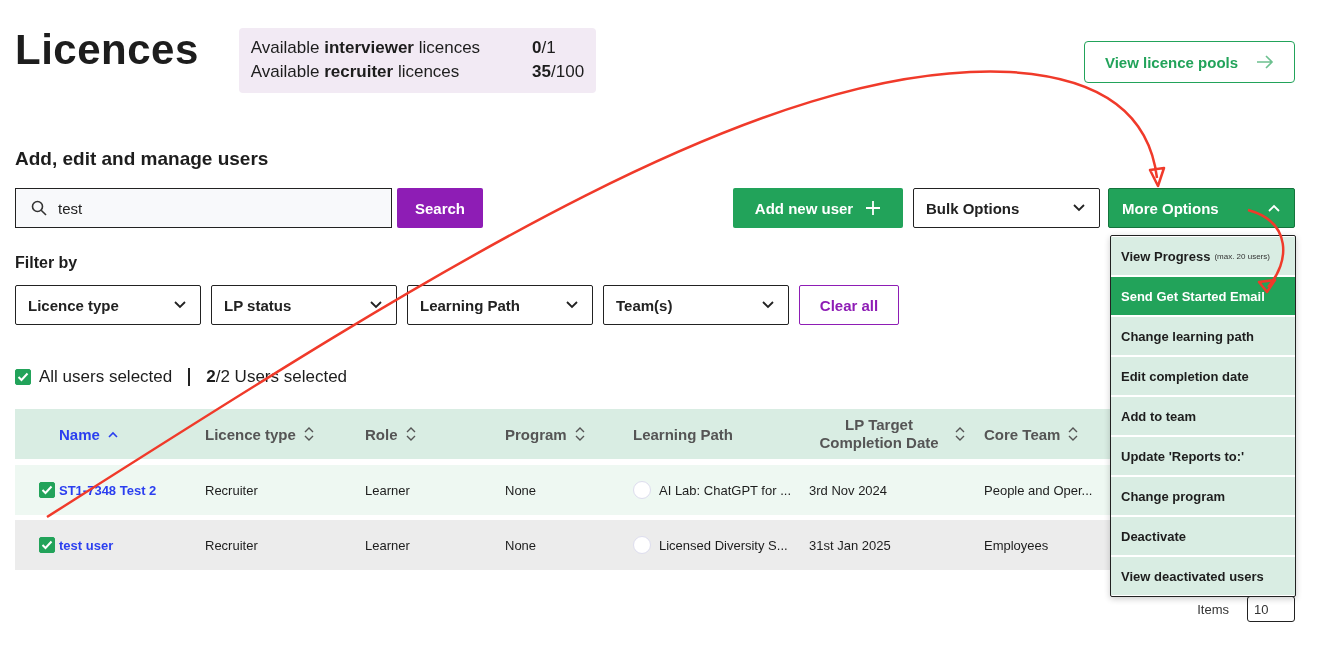 This screenshot has width=1318, height=651. What do you see at coordinates (1203, 536) in the screenshot?
I see `menu-item: Deactivate` at bounding box center [1203, 536].